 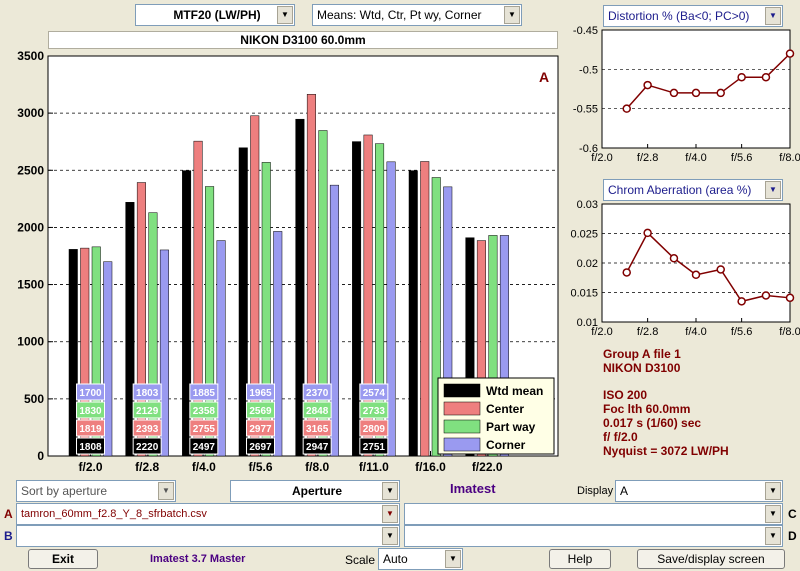 I want to click on data-label: 1808, so click(x=90, y=447).